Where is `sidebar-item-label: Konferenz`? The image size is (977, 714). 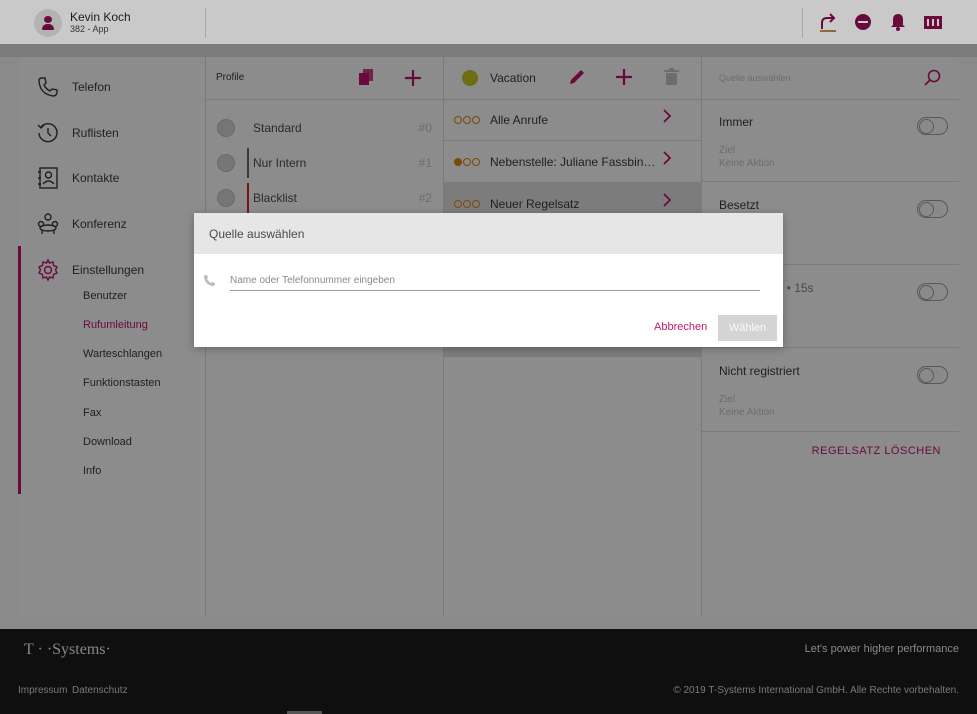
sidebar-item-label: Konferenz is located at coordinates (99, 224).